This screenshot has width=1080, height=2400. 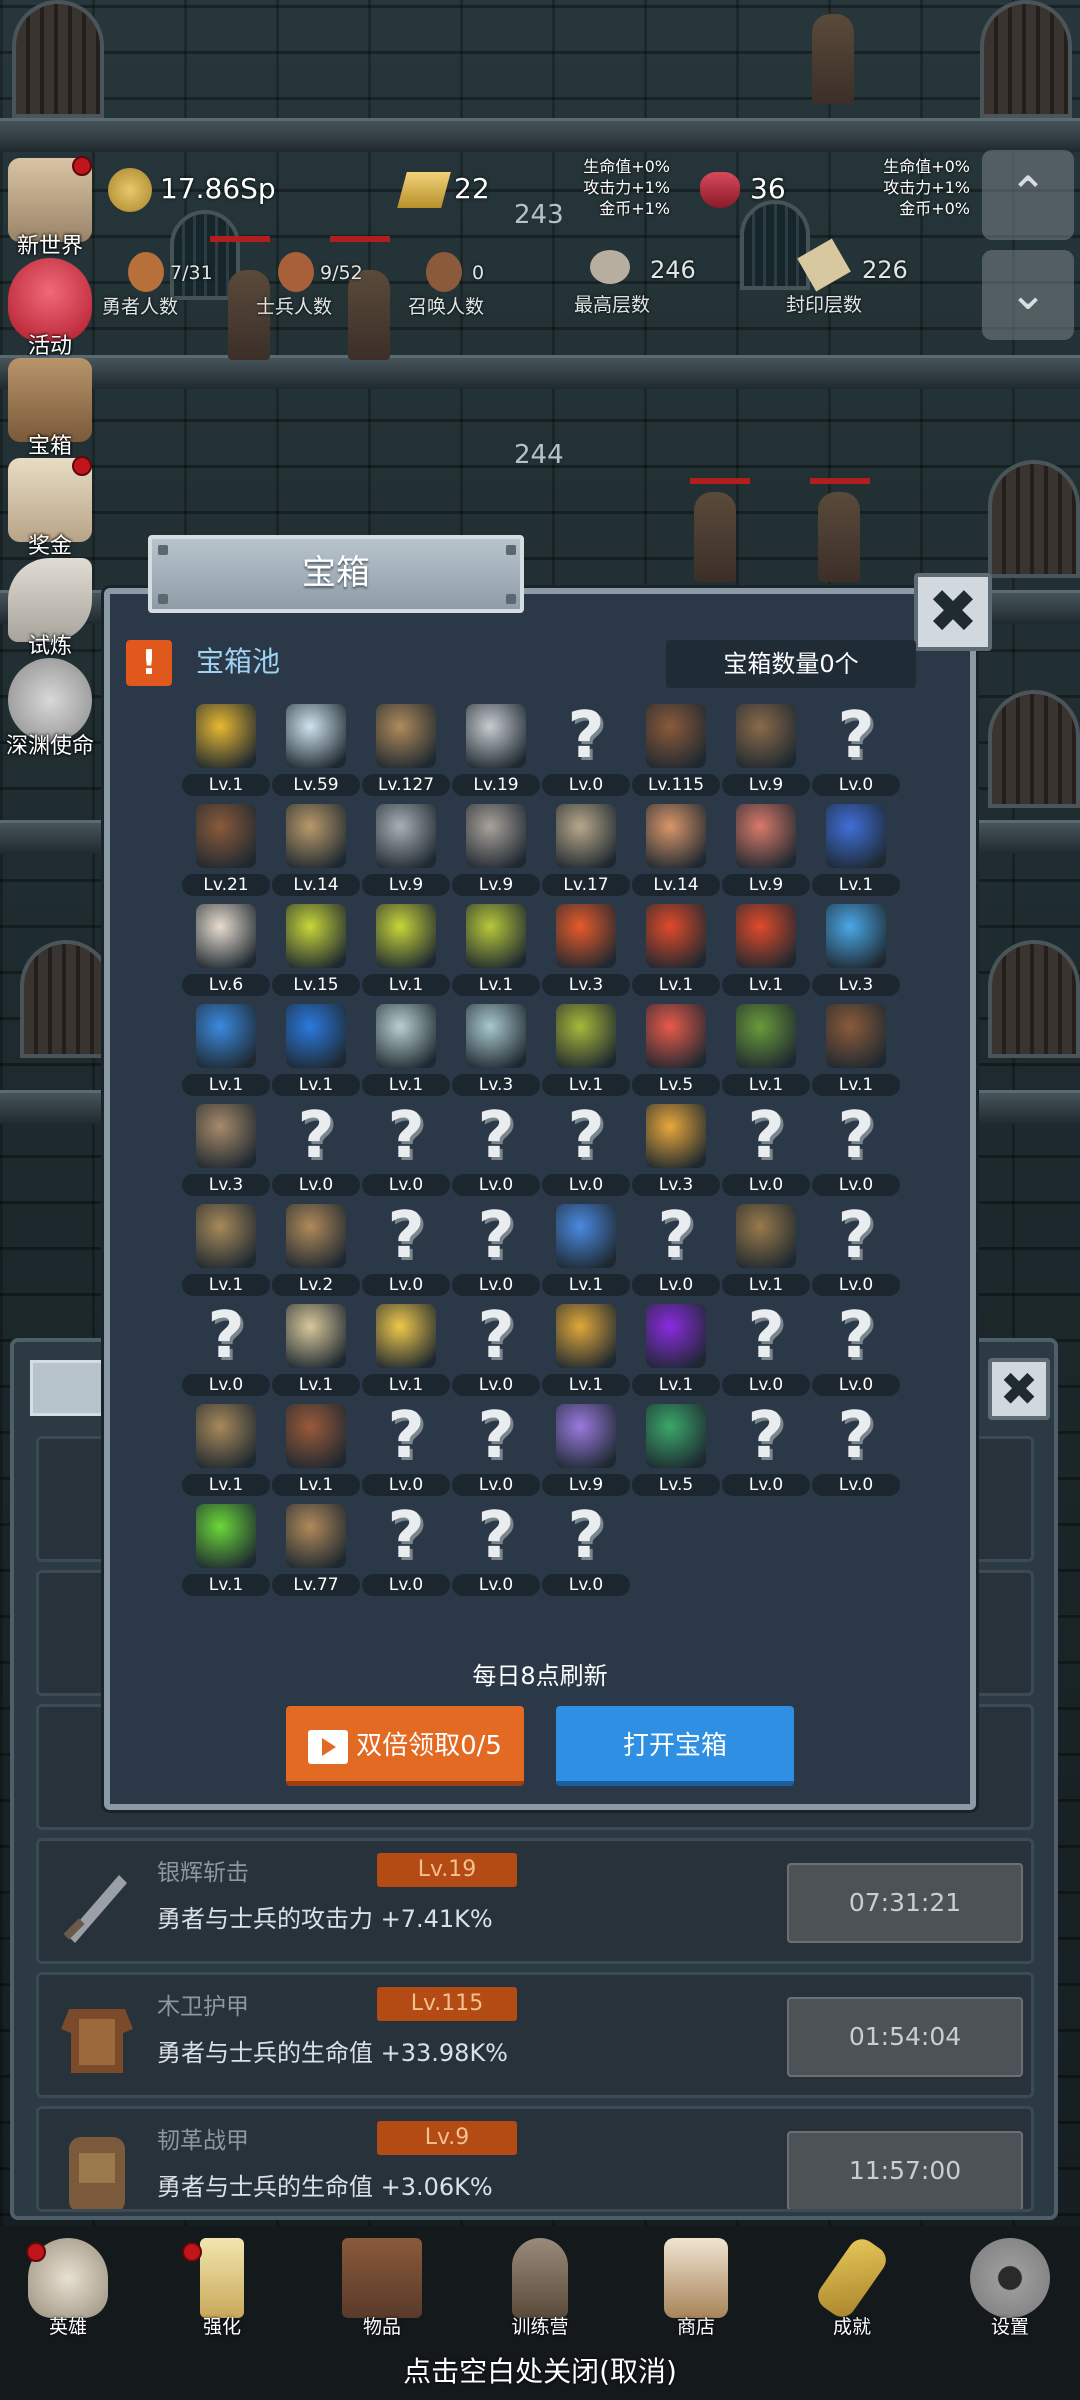 What do you see at coordinates (586, 850) in the screenshot?
I see `item-slot: Lv.17` at bounding box center [586, 850].